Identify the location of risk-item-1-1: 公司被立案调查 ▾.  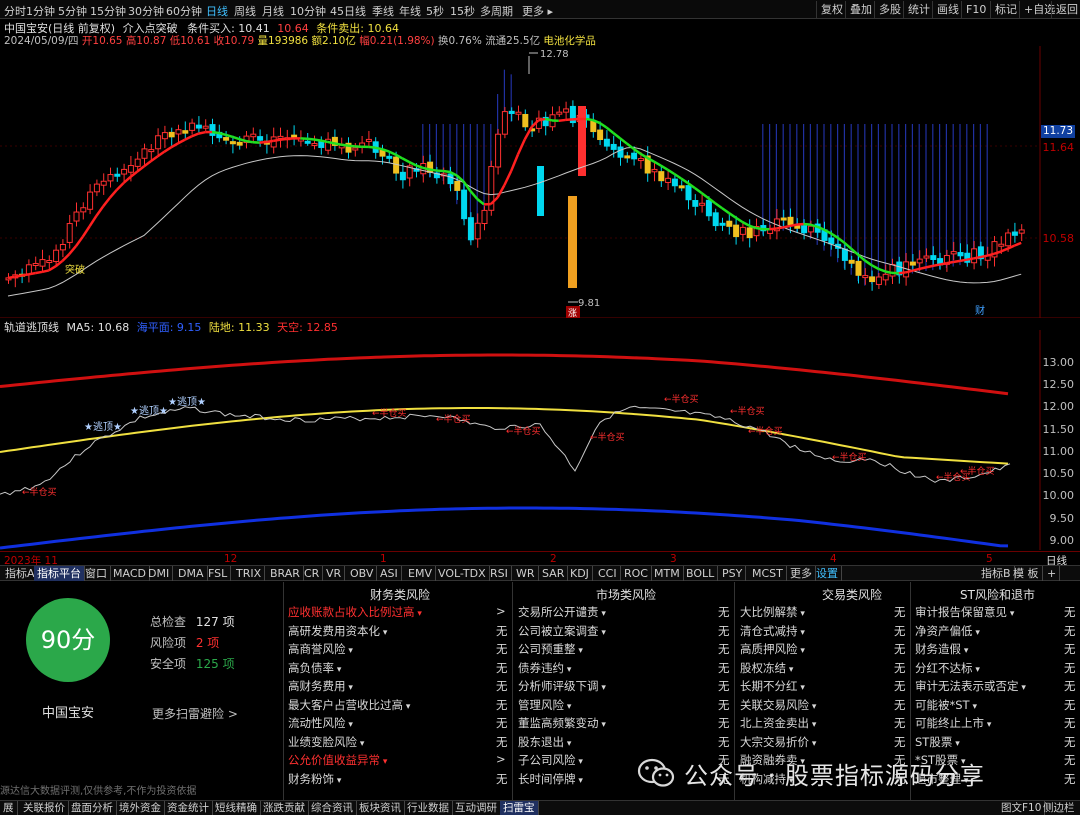
(562, 631).